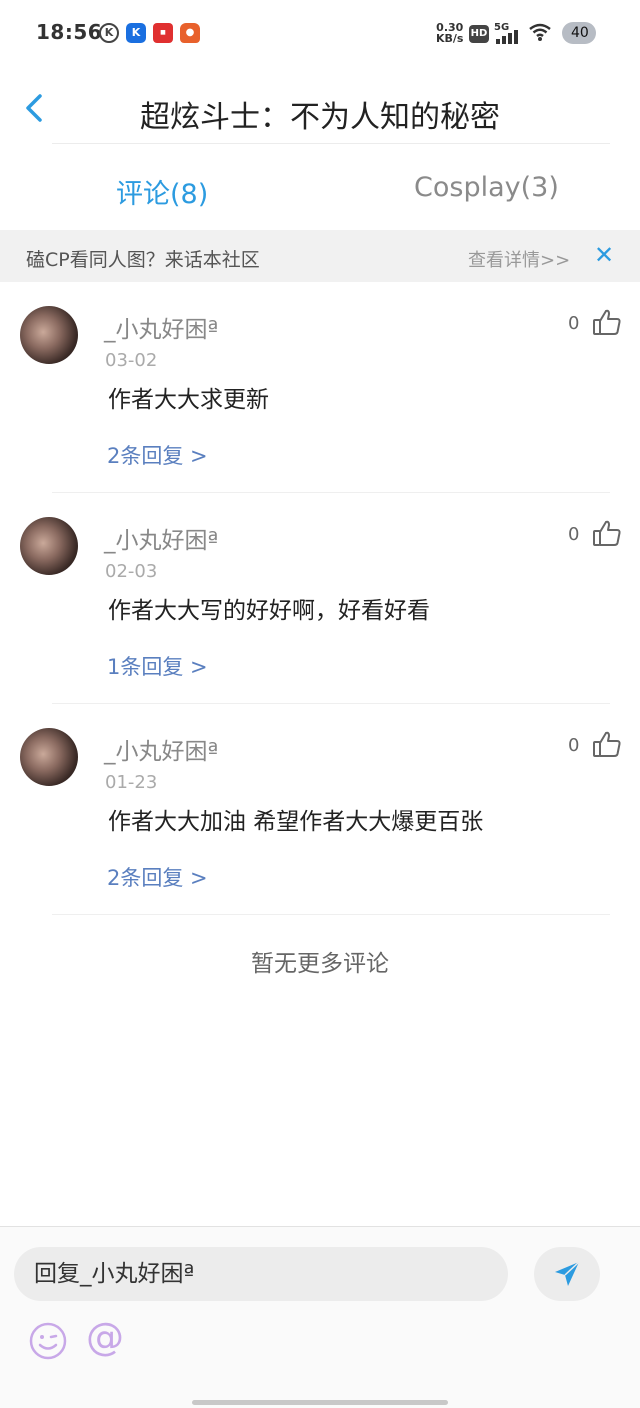  What do you see at coordinates (188, 400) in the screenshot?
I see `comment-content: 作者大大求更新` at bounding box center [188, 400].